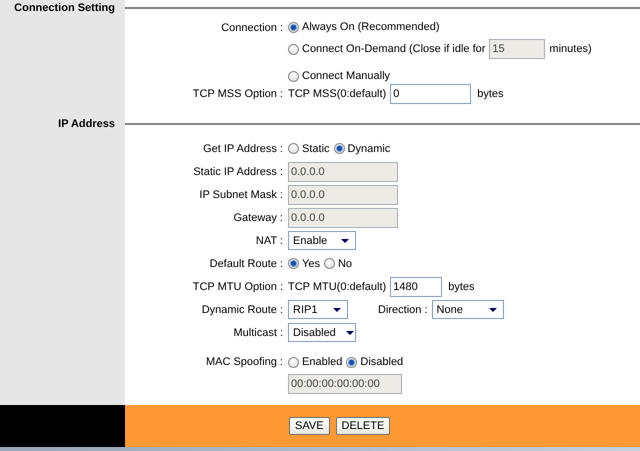  What do you see at coordinates (237, 172) in the screenshot?
I see `field-label: Static IP Address :` at bounding box center [237, 172].